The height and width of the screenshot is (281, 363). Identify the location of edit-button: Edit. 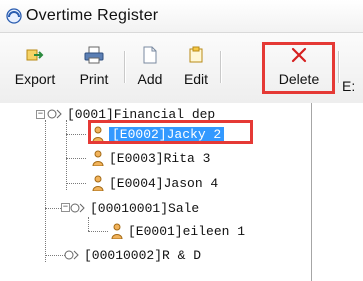
(196, 69).